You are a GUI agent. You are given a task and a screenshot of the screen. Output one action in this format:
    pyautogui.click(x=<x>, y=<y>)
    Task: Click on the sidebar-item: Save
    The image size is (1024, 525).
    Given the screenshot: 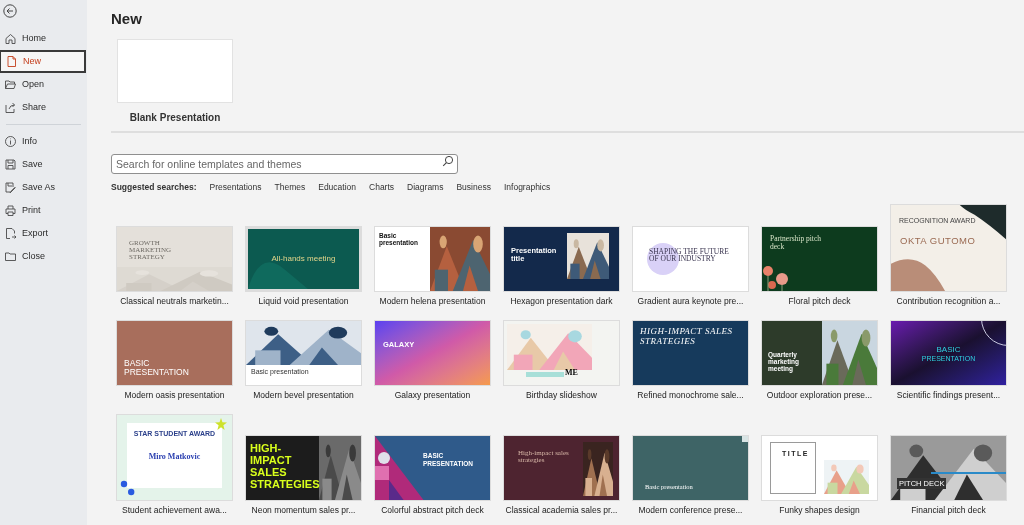 What is the action you would take?
    pyautogui.click(x=43, y=164)
    